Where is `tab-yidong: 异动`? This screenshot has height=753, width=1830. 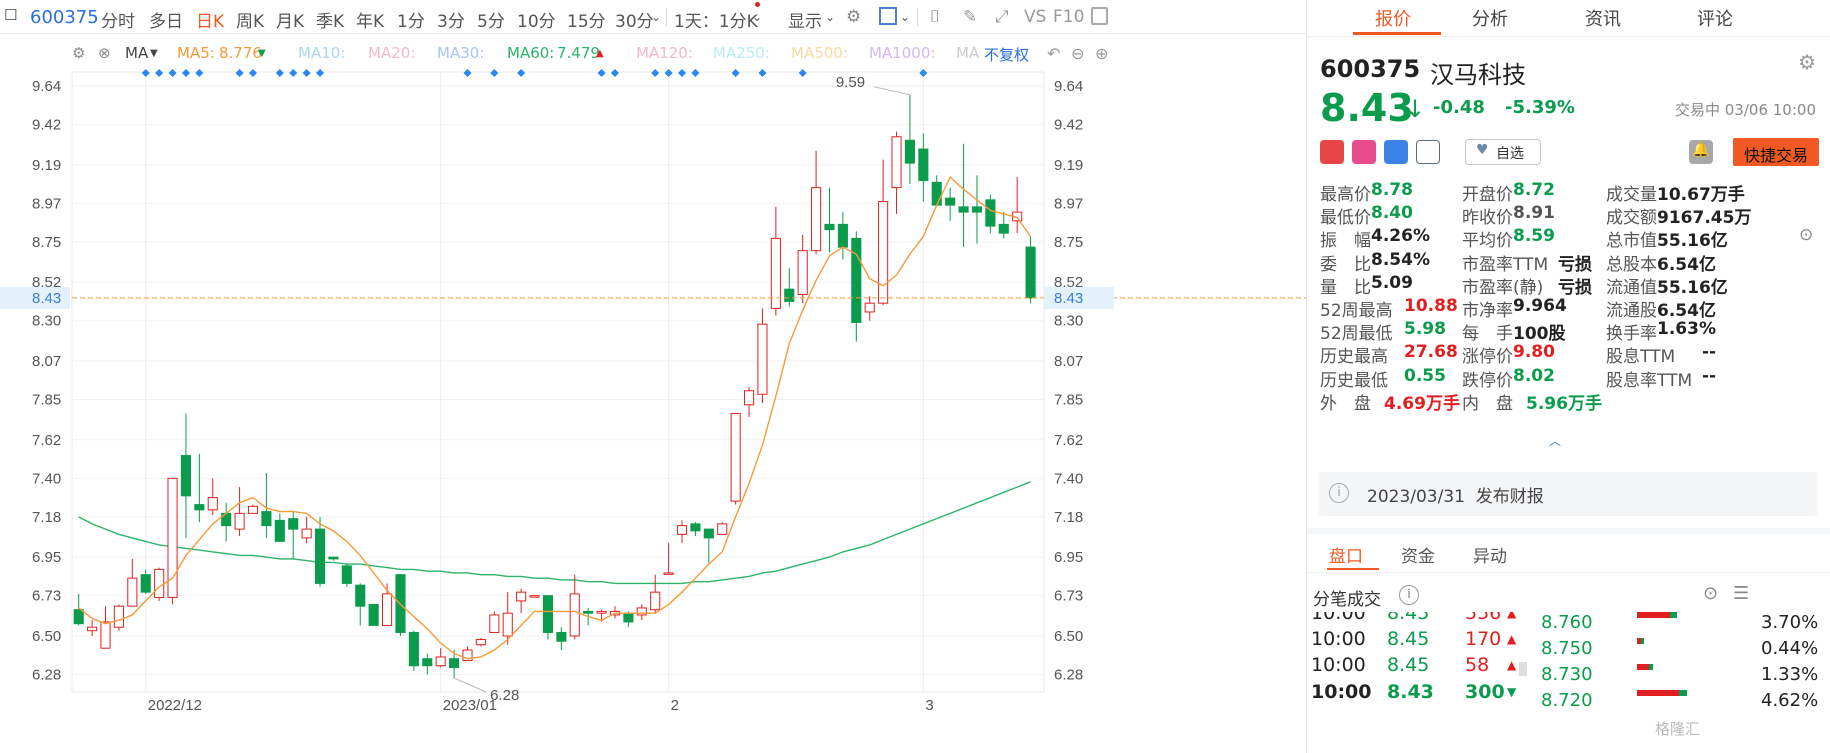 tab-yidong: 异动 is located at coordinates (1490, 554).